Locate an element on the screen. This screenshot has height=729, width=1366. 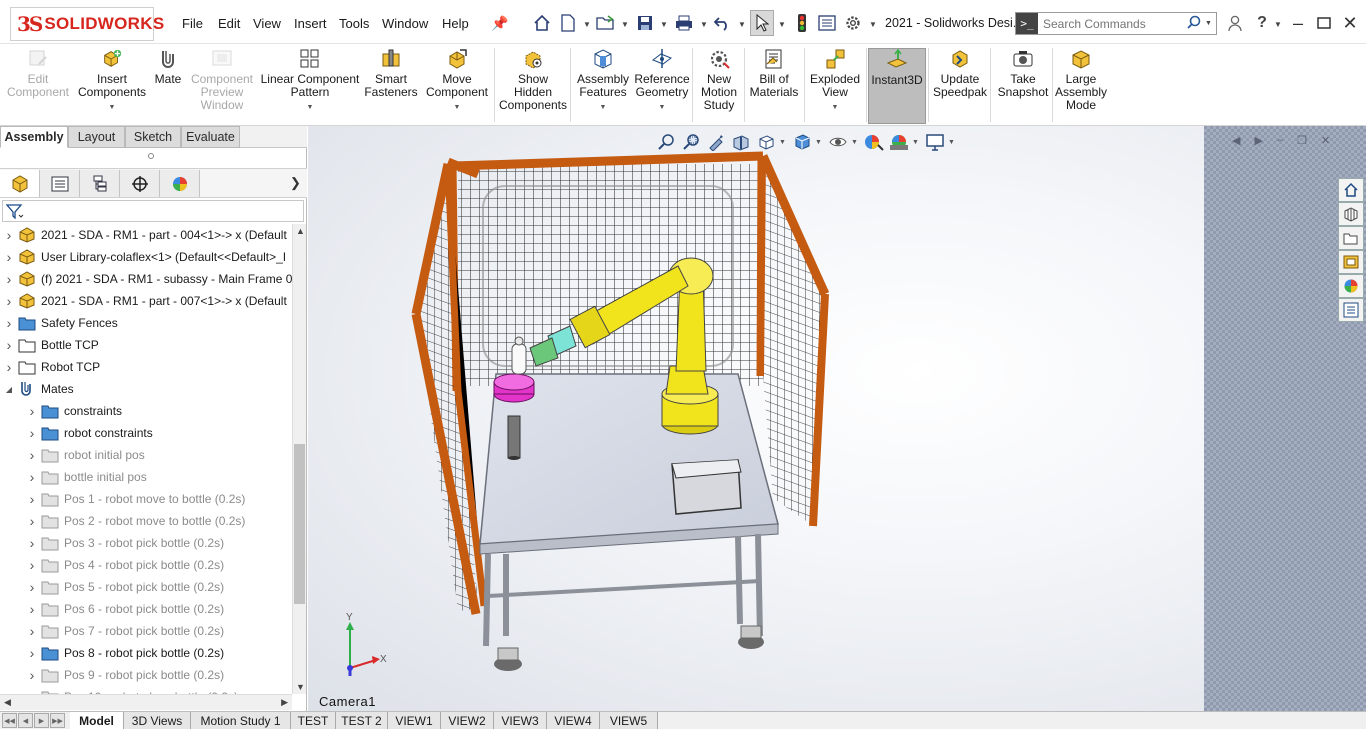
tree-item: › Pos 8 - robot pick bottle (0.2s) is located at coordinates (146, 653).